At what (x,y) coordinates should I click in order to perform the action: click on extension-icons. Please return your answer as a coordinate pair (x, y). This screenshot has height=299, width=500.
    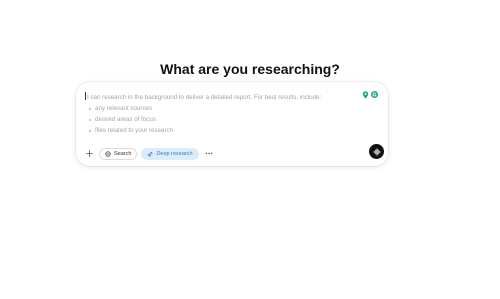
    Looking at the image, I should click on (370, 94).